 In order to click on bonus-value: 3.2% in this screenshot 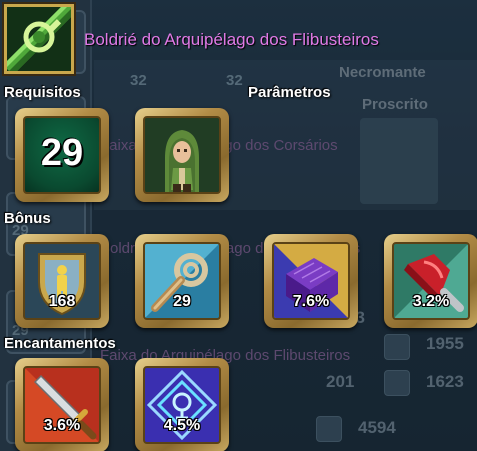, I will do `click(431, 301)`.